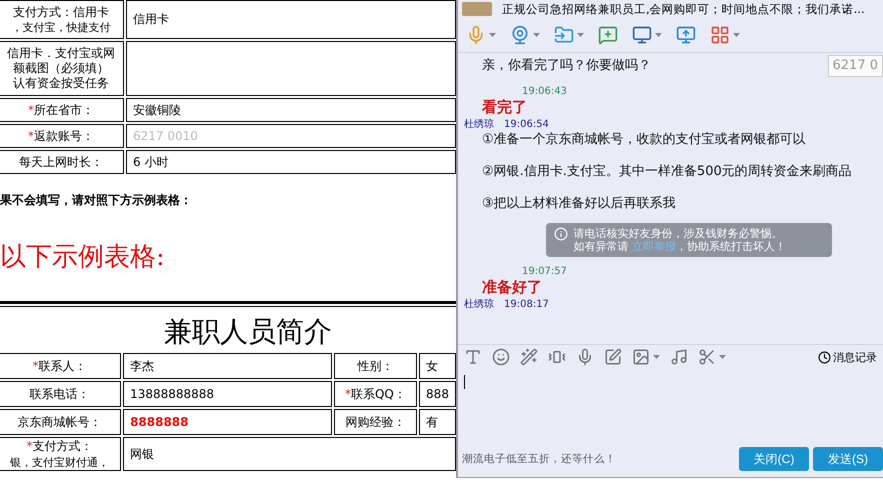 The width and height of the screenshot is (883, 489). Describe the element at coordinates (725, 35) in the screenshot. I see `apps-icon` at that location.